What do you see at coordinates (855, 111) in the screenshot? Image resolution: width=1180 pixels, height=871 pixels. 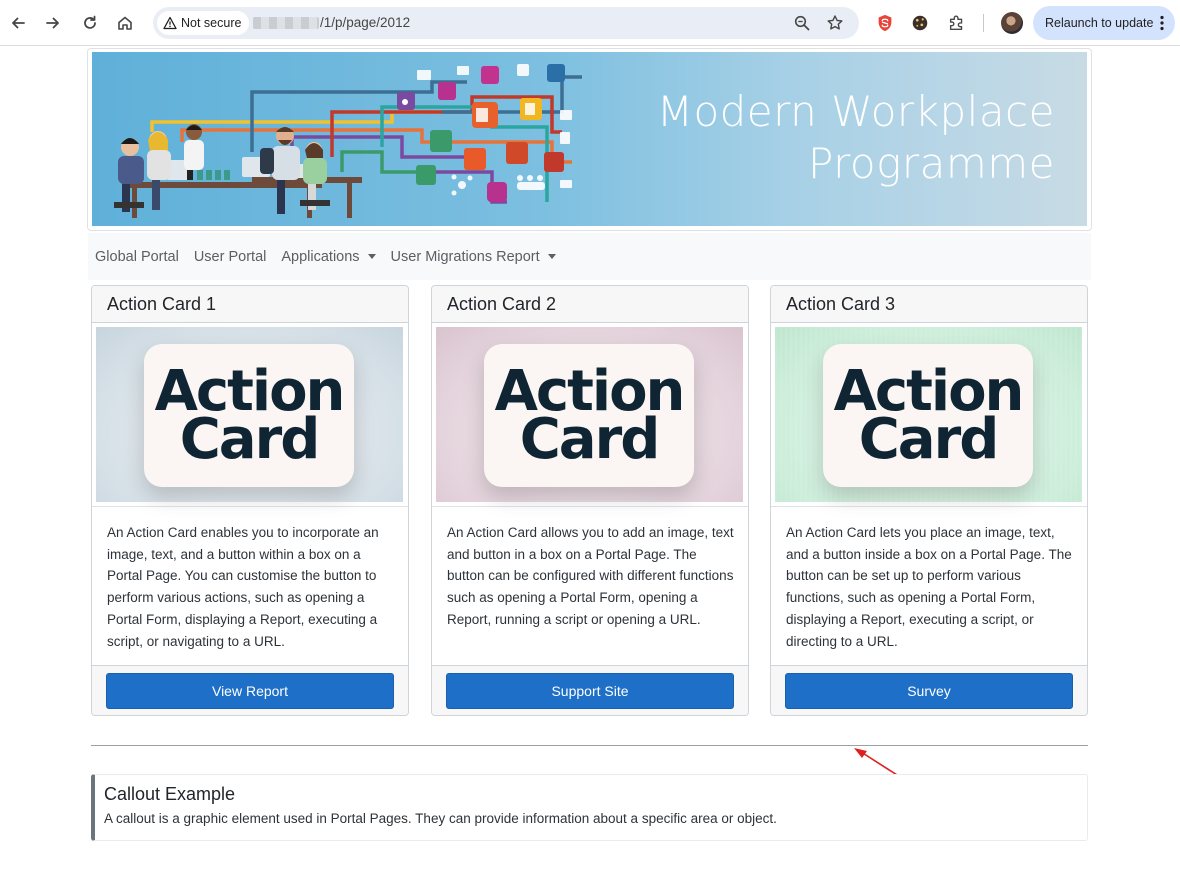 I see `banner-title-line1: Modern Workplace` at bounding box center [855, 111].